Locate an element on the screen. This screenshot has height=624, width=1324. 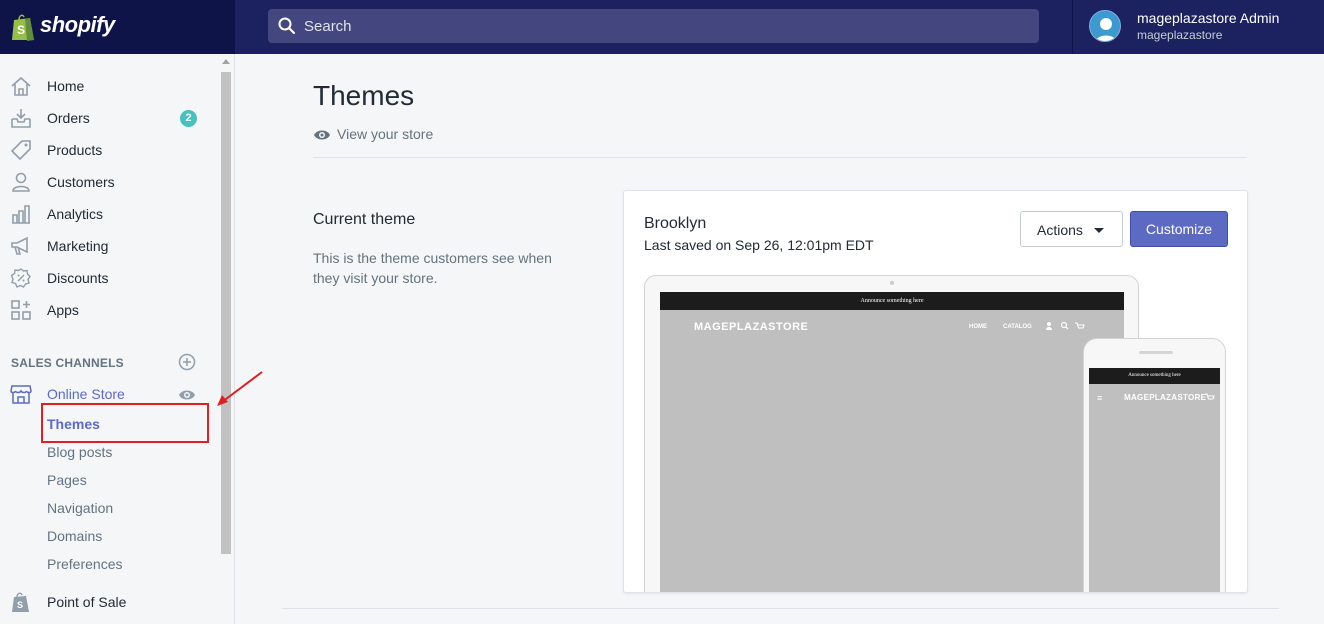
customer-icon is located at coordinates (21, 182).